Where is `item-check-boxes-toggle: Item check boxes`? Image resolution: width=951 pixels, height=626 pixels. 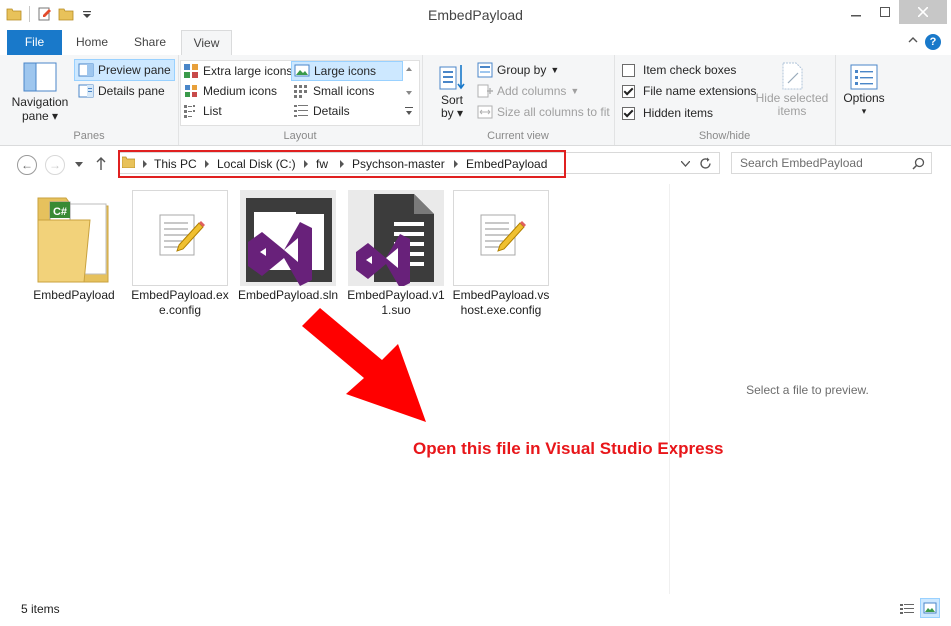 item-check-boxes-toggle: Item check boxes is located at coordinates (679, 70).